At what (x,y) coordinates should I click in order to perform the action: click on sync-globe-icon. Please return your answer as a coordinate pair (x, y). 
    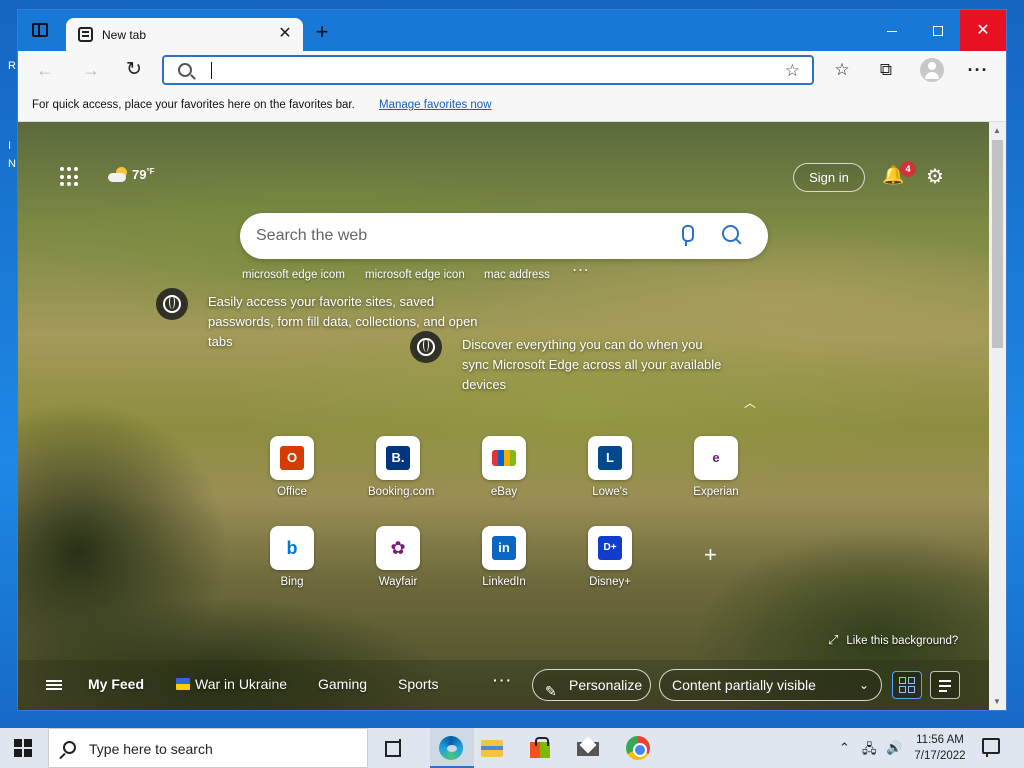
    Looking at the image, I should click on (426, 347).